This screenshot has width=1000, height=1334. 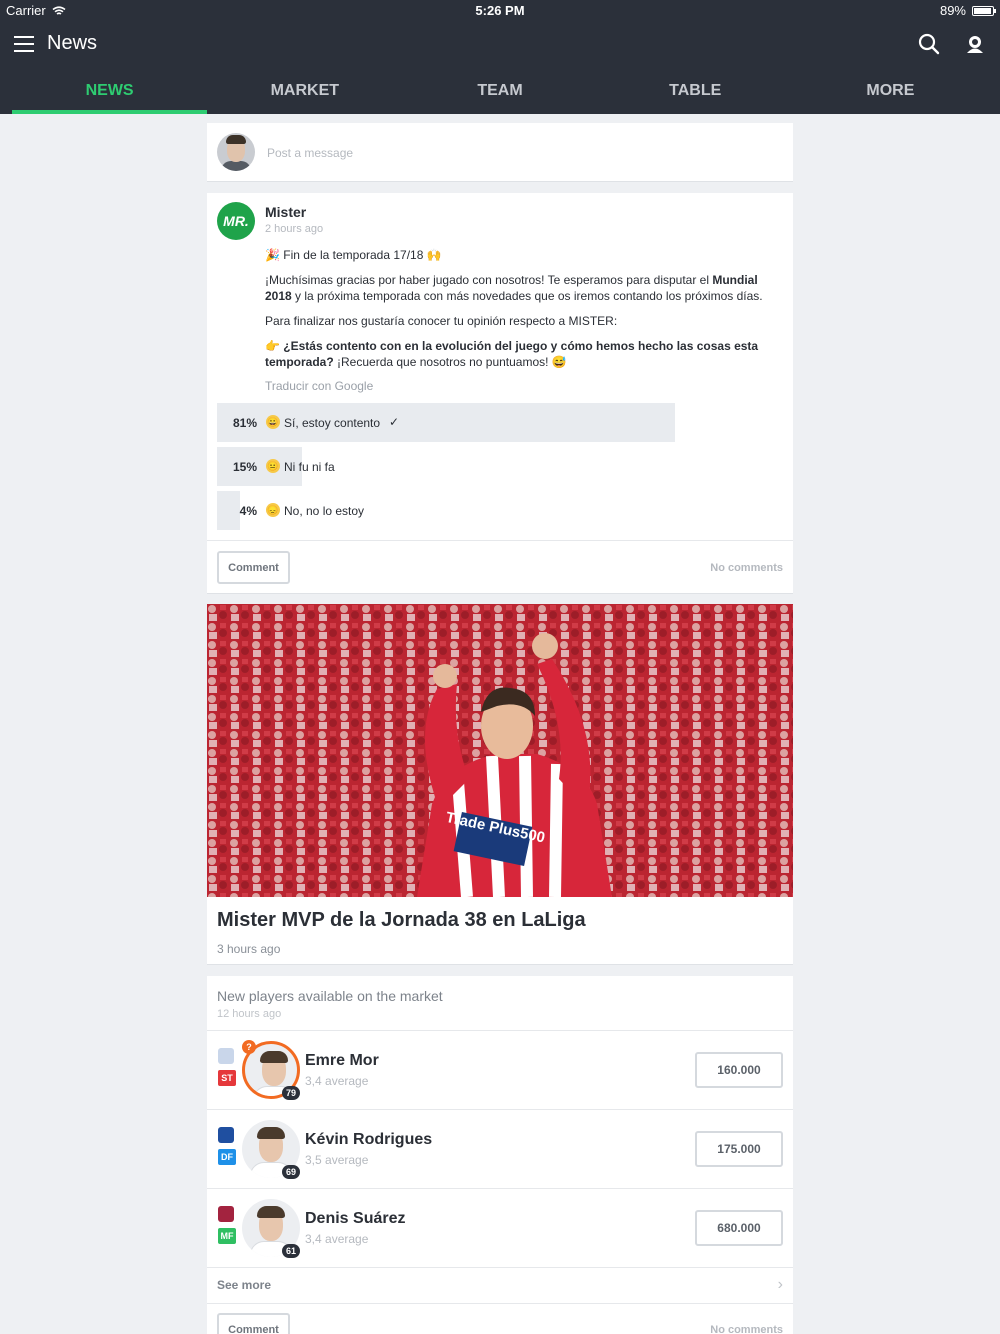 I want to click on page-title: News, so click(x=72, y=43).